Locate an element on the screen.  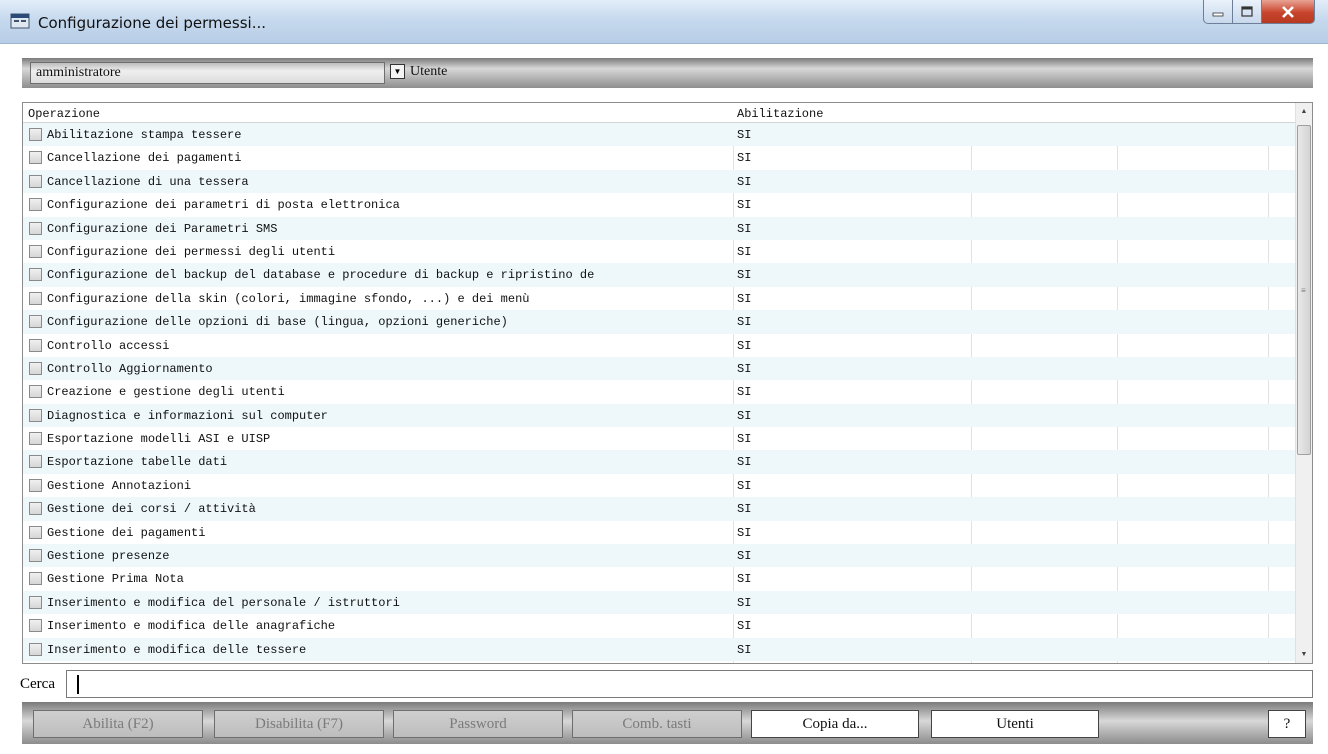
maximize-button is located at coordinates (1247, 12).